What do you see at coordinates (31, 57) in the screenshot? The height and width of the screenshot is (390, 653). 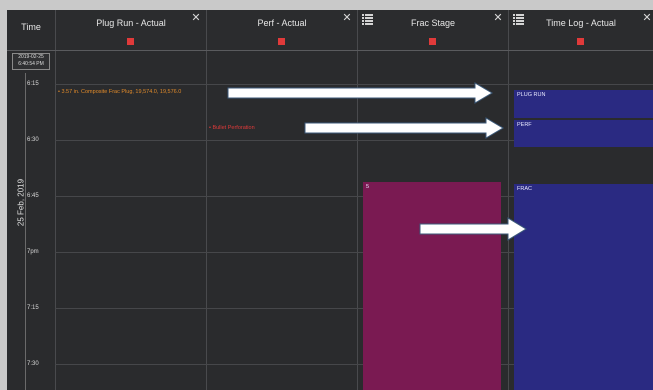 I see `current-date: 2019-02-25` at bounding box center [31, 57].